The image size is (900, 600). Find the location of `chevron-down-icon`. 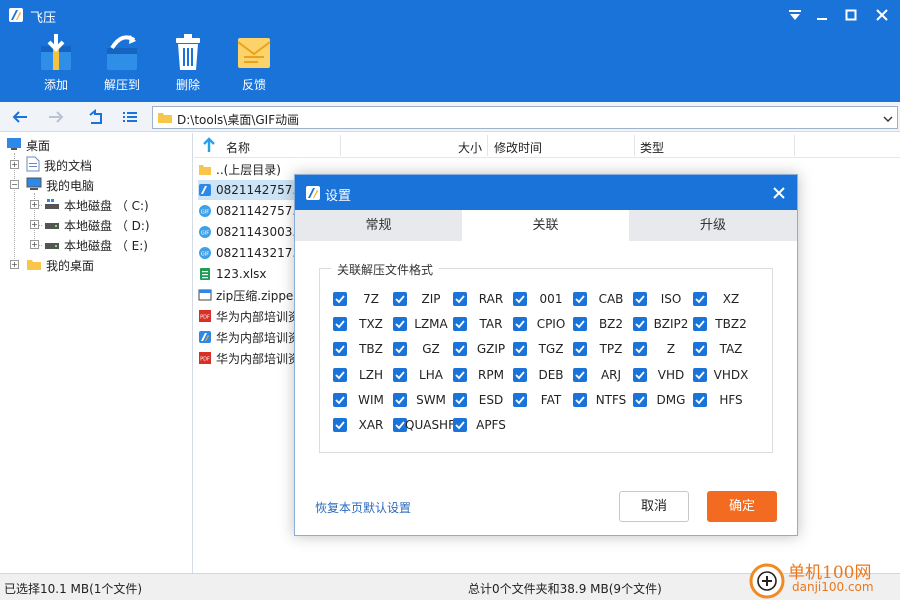

chevron-down-icon is located at coordinates (888, 119).